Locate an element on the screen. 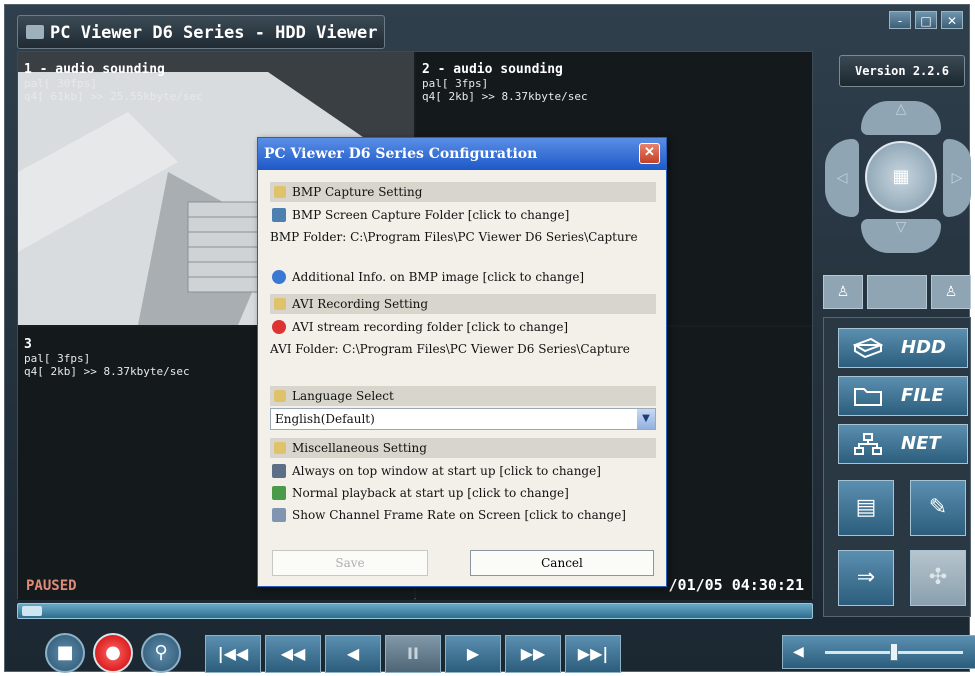 This screenshot has width=975, height=676. person-minus-icon: ♙ is located at coordinates (951, 292).